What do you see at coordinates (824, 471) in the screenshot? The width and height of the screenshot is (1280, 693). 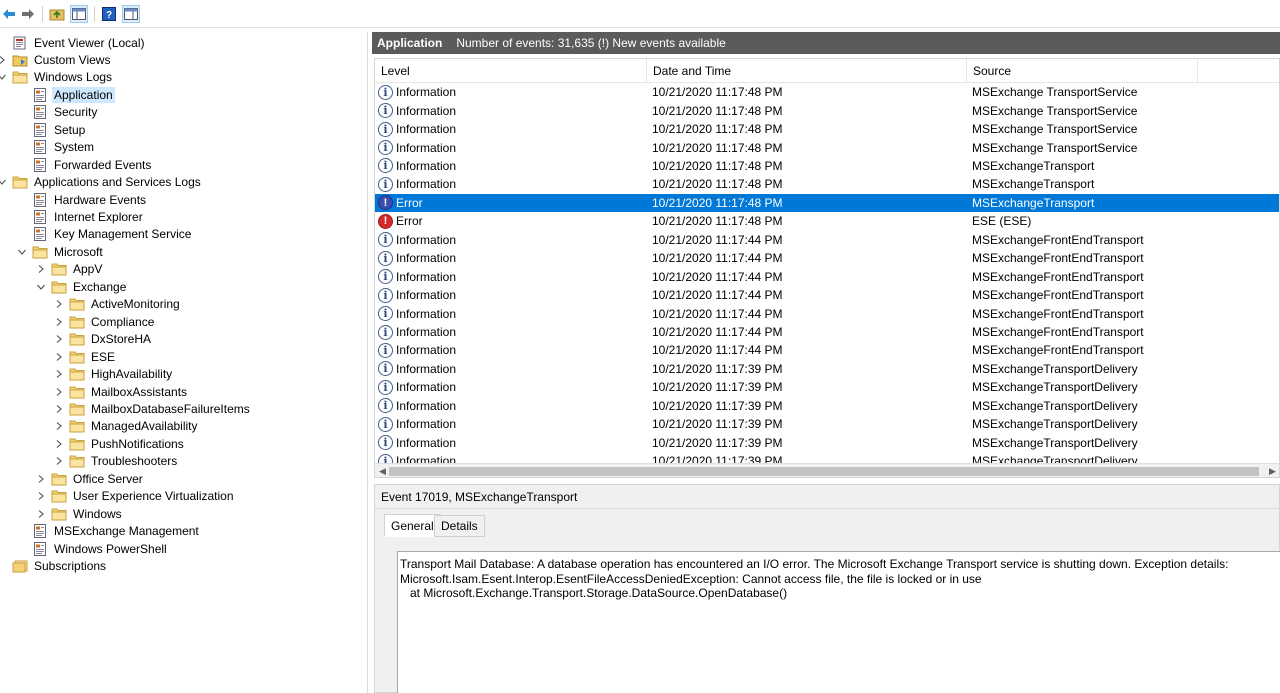 I see `scrollbar-thumb` at bounding box center [824, 471].